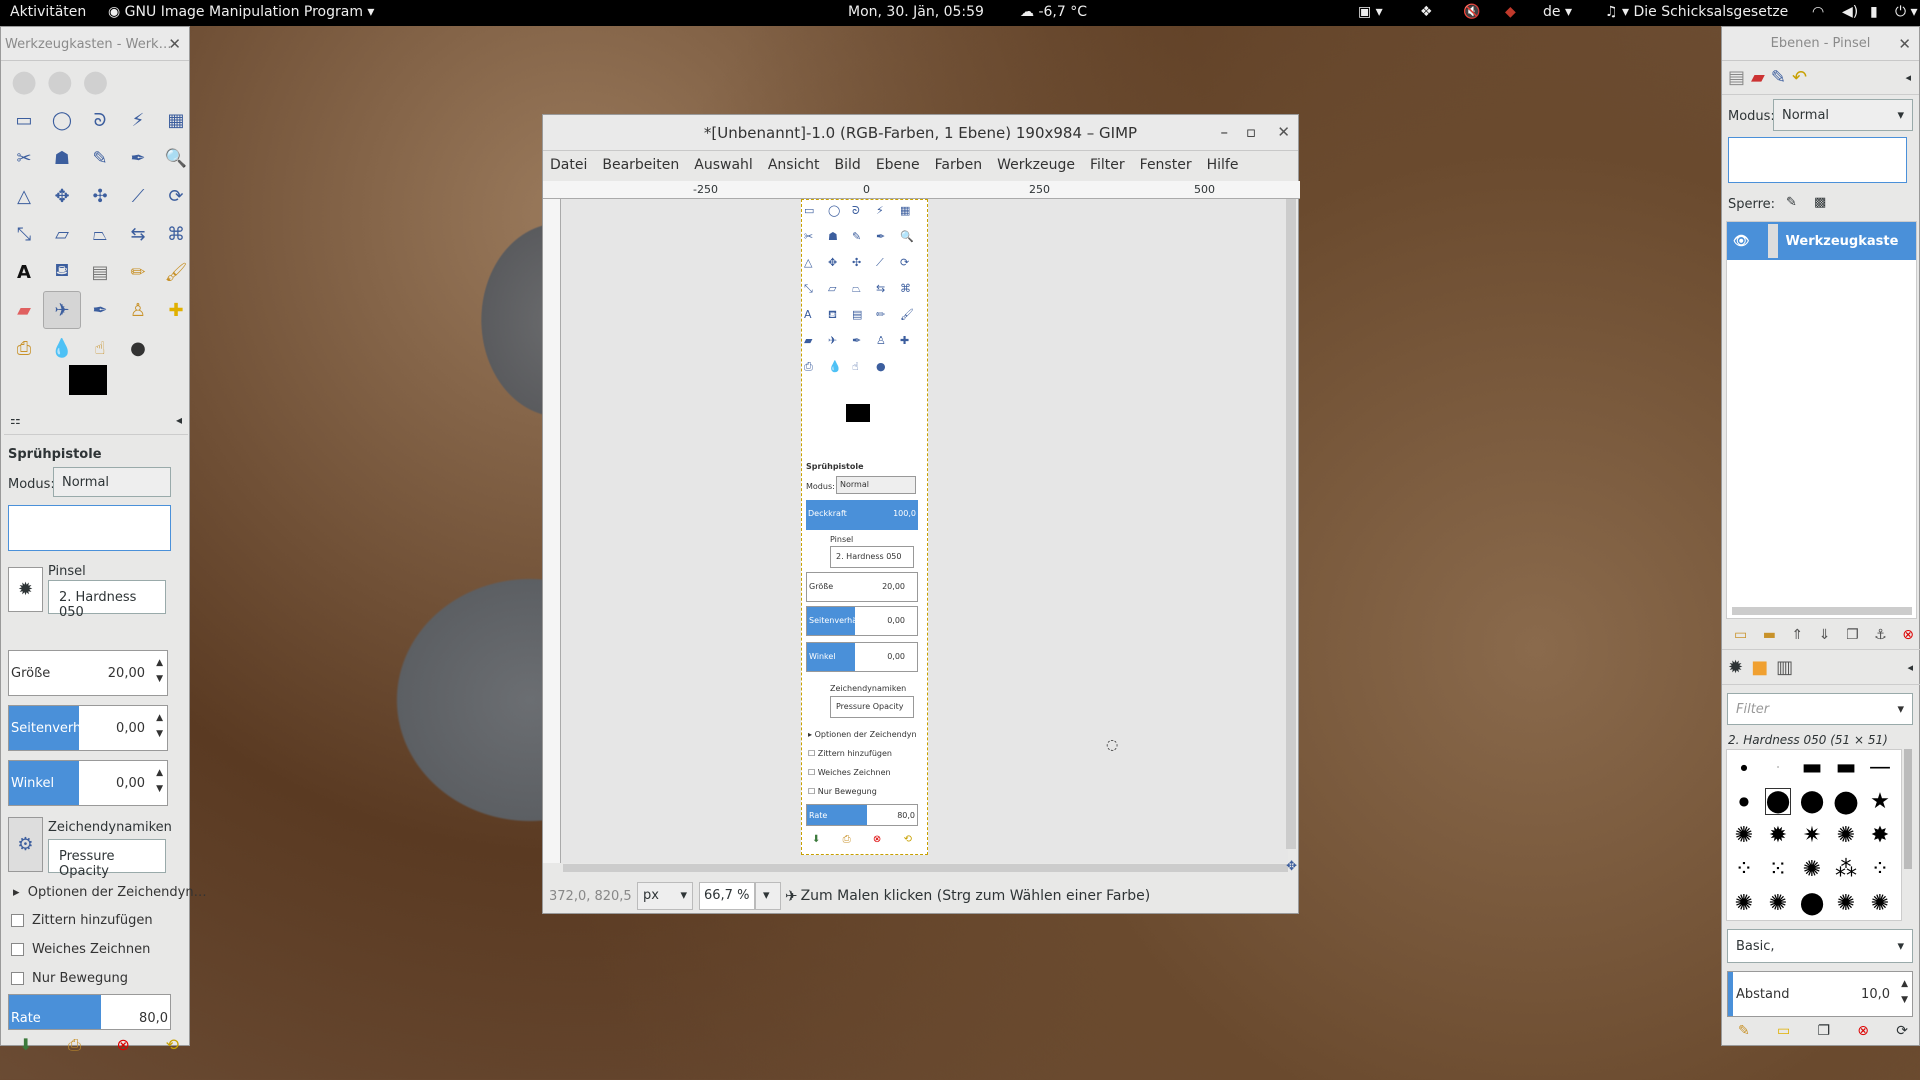 Image resolution: width=1920 pixels, height=1080 pixels. I want to click on menu-item: Fenster, so click(1166, 166).